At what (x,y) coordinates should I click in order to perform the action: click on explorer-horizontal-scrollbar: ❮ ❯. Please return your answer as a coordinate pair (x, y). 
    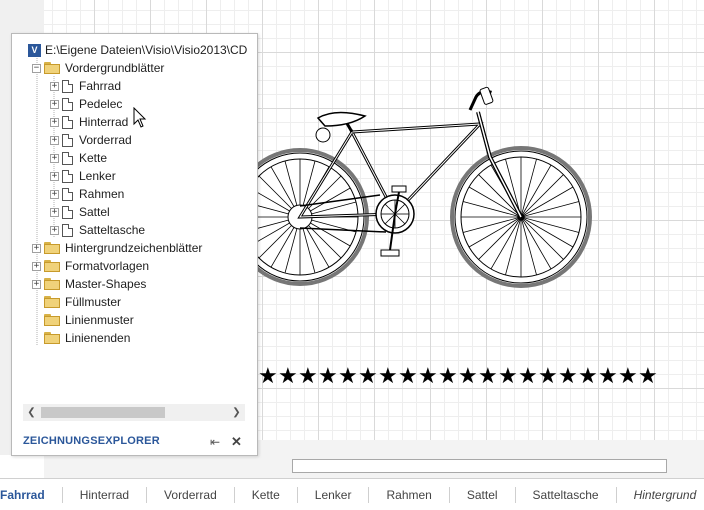
    Looking at the image, I should click on (134, 412).